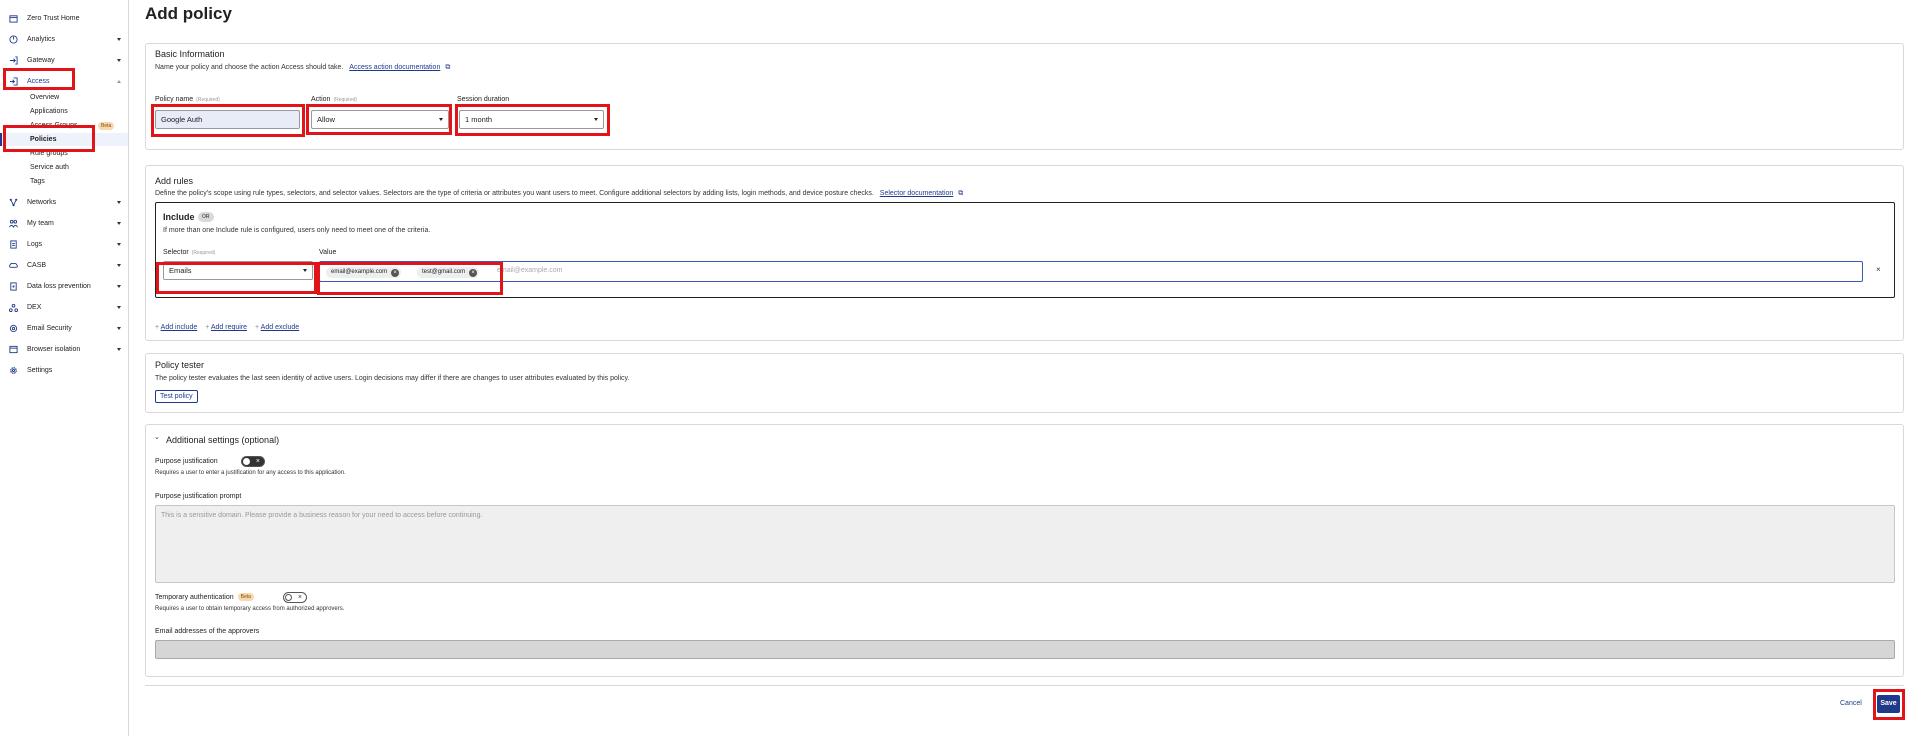 This screenshot has width=1918, height=736. What do you see at coordinates (253, 461) in the screenshot?
I see `purpose-justification-toggle: ×` at bounding box center [253, 461].